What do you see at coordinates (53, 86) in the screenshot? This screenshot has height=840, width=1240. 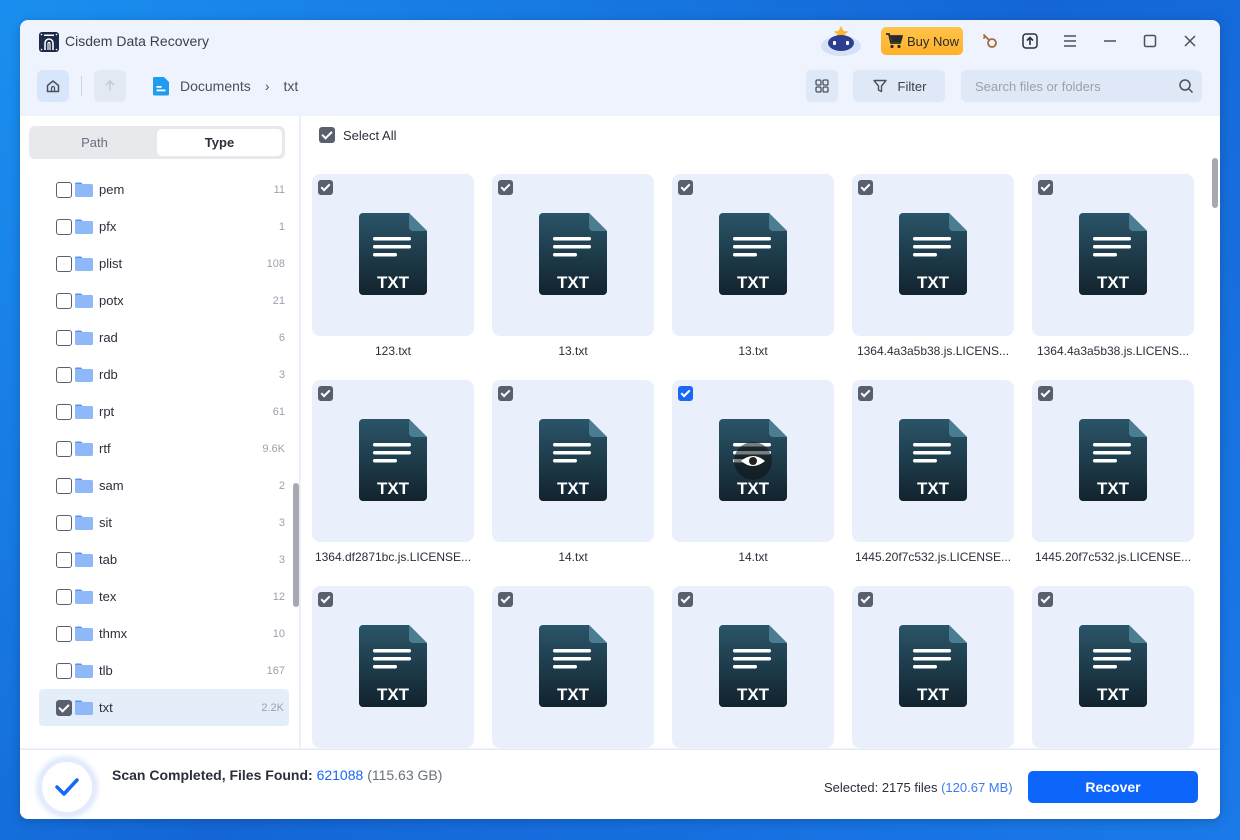 I see `home-button` at bounding box center [53, 86].